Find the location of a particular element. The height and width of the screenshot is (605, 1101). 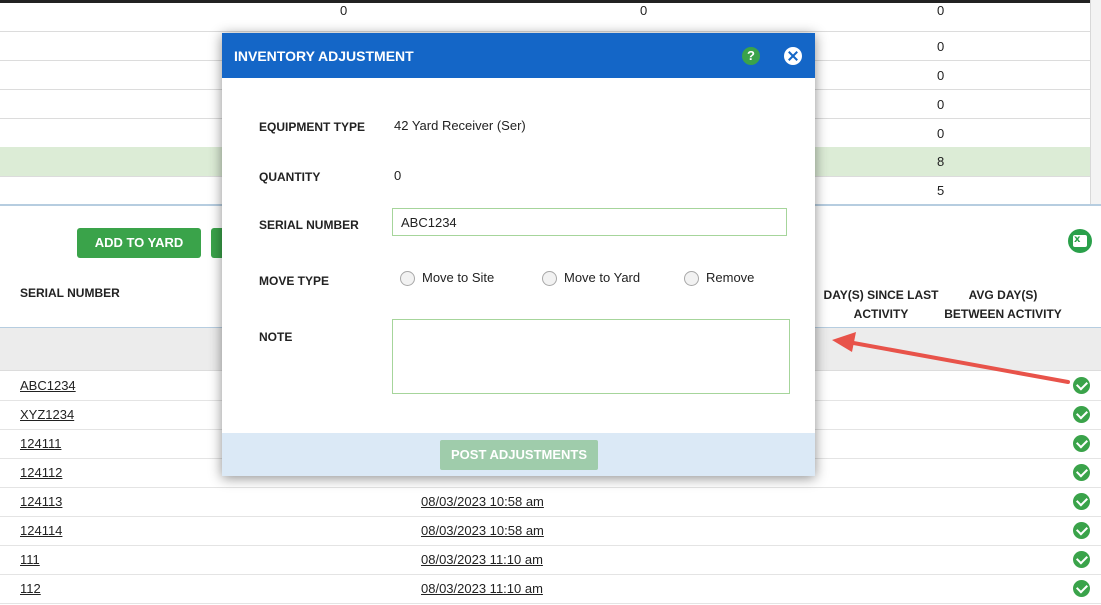

quantity-label: QUANTITY is located at coordinates (290, 177).